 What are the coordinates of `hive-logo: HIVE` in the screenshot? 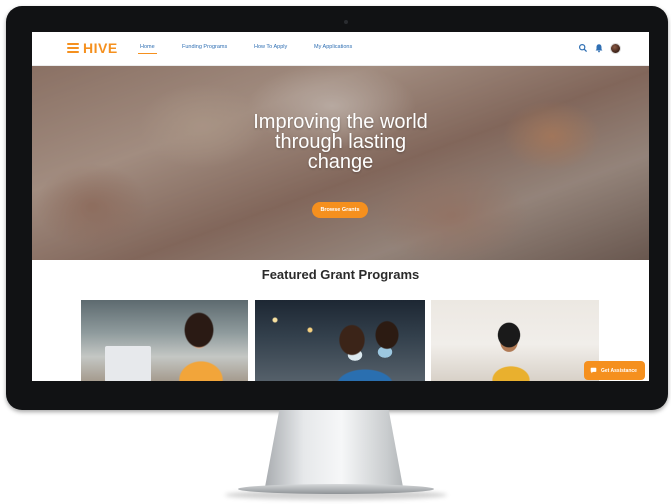 It's located at (92, 48).